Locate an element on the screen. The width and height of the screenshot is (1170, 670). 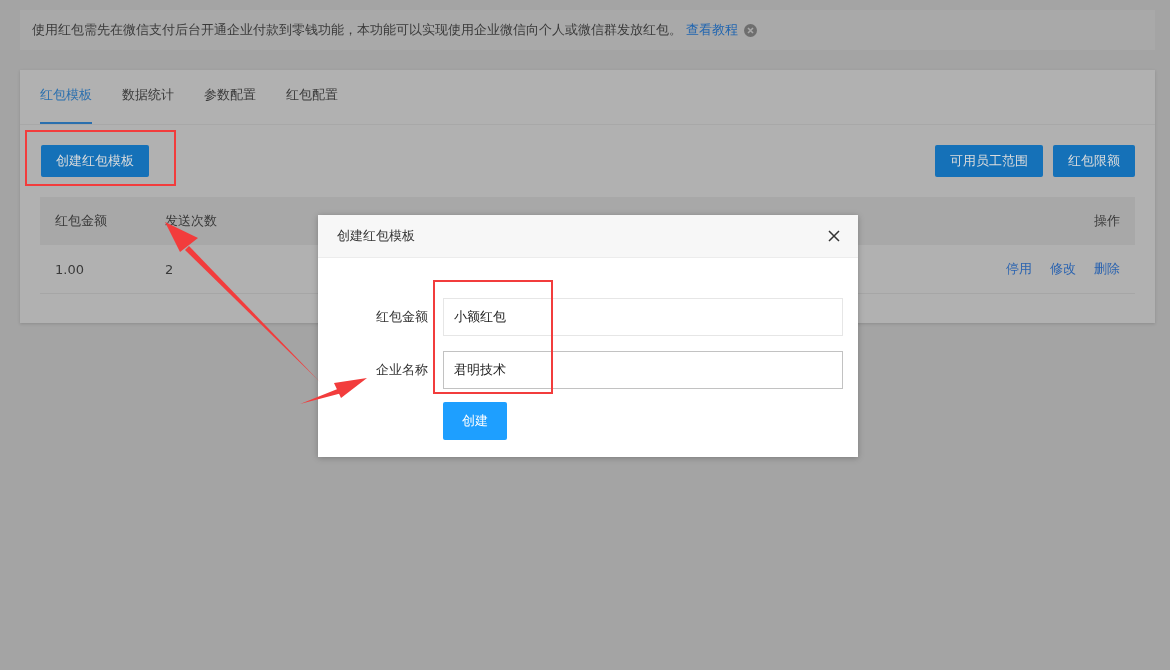
close-icon is located at coordinates (834, 236).